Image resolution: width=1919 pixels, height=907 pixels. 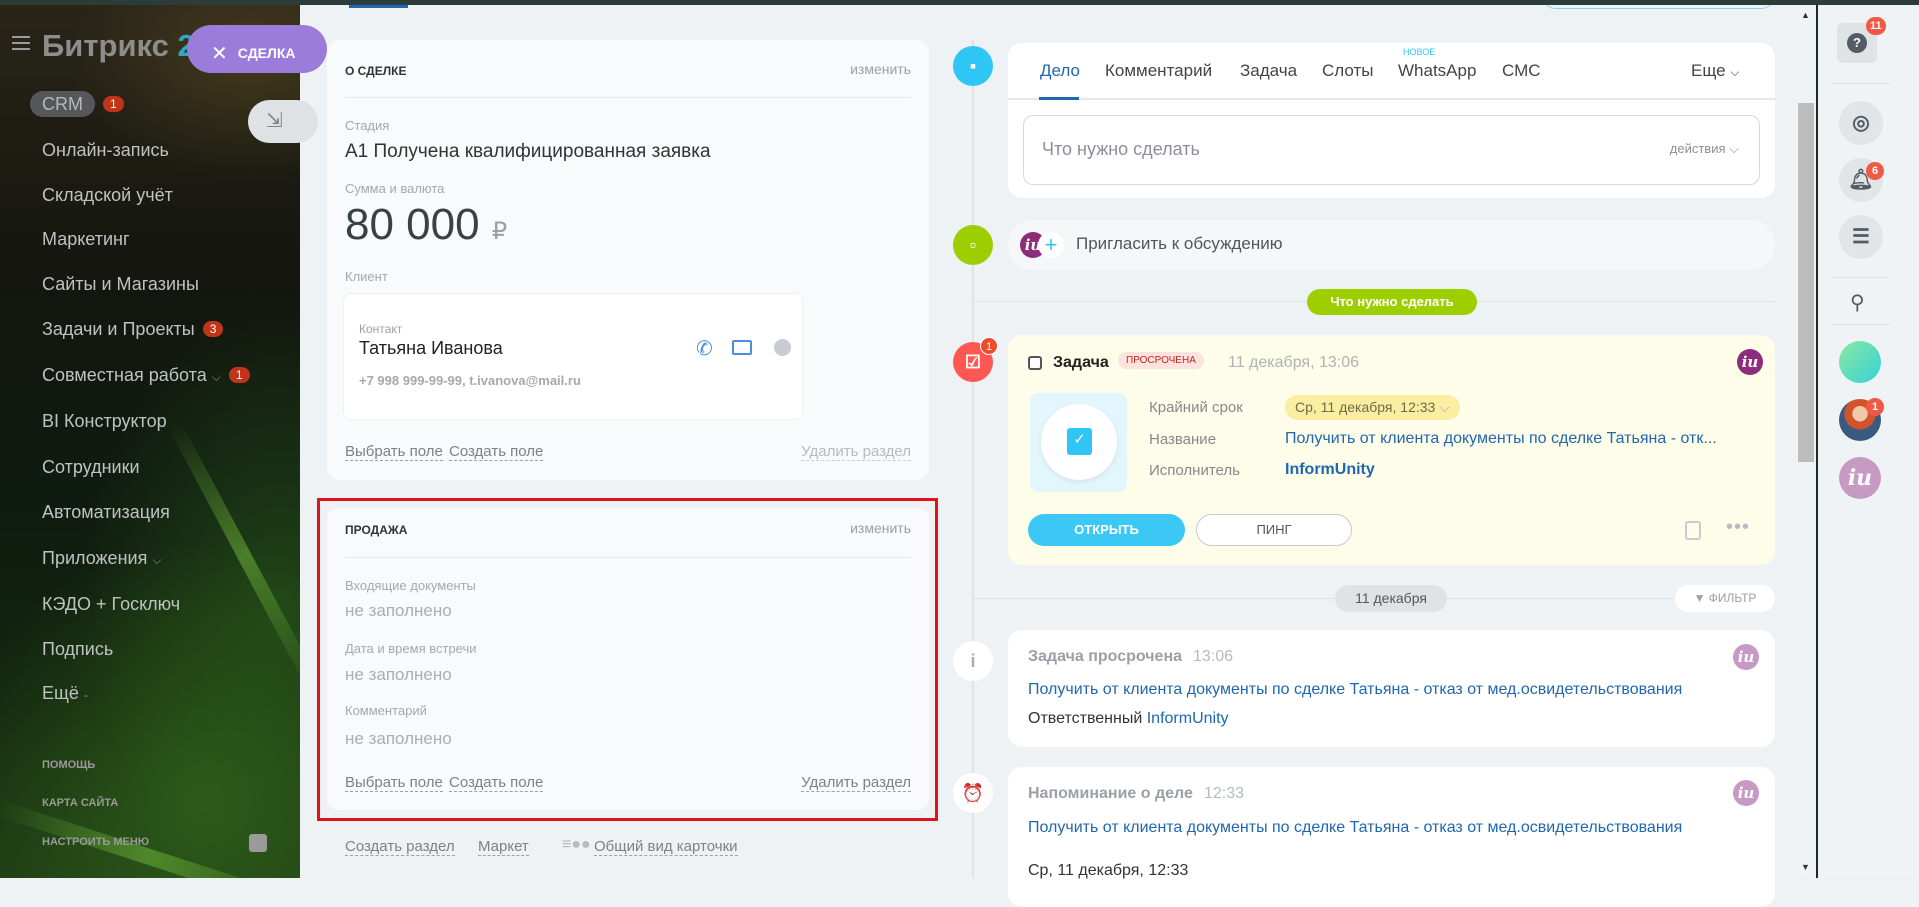 I want to click on scroll-up-arrow: ▲, so click(x=1805, y=15).